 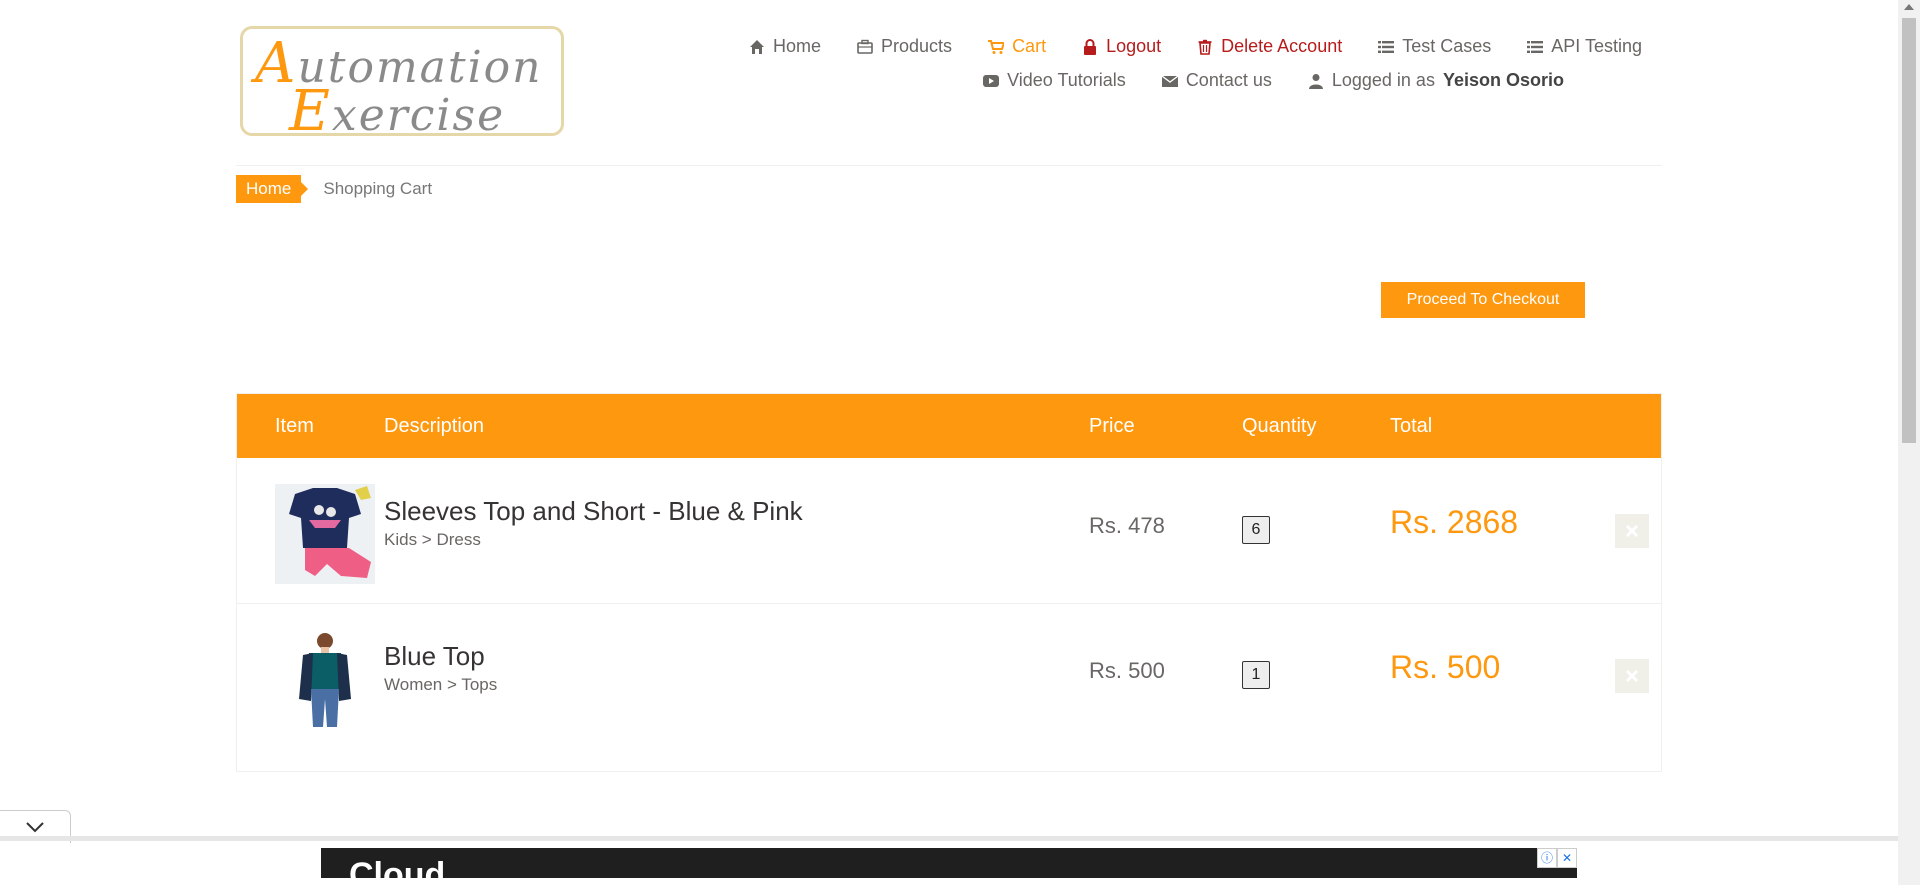 I want to click on header-total: Total, so click(x=1411, y=426).